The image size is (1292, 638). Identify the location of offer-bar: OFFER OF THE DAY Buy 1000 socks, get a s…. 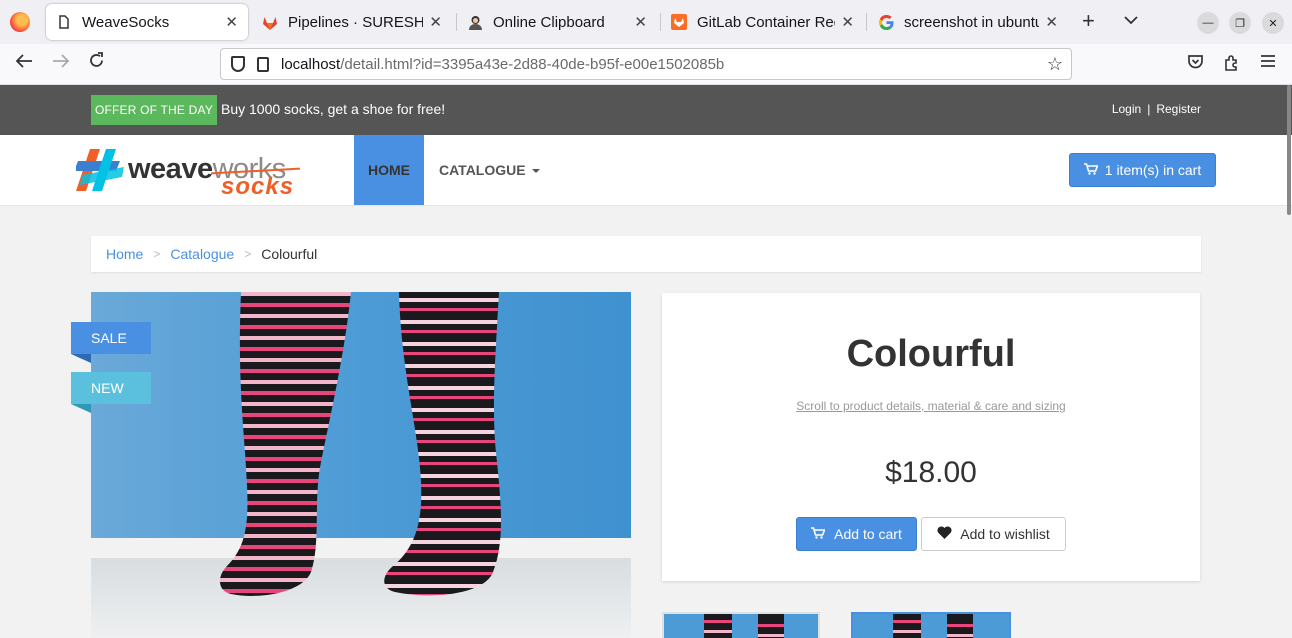
(646, 110).